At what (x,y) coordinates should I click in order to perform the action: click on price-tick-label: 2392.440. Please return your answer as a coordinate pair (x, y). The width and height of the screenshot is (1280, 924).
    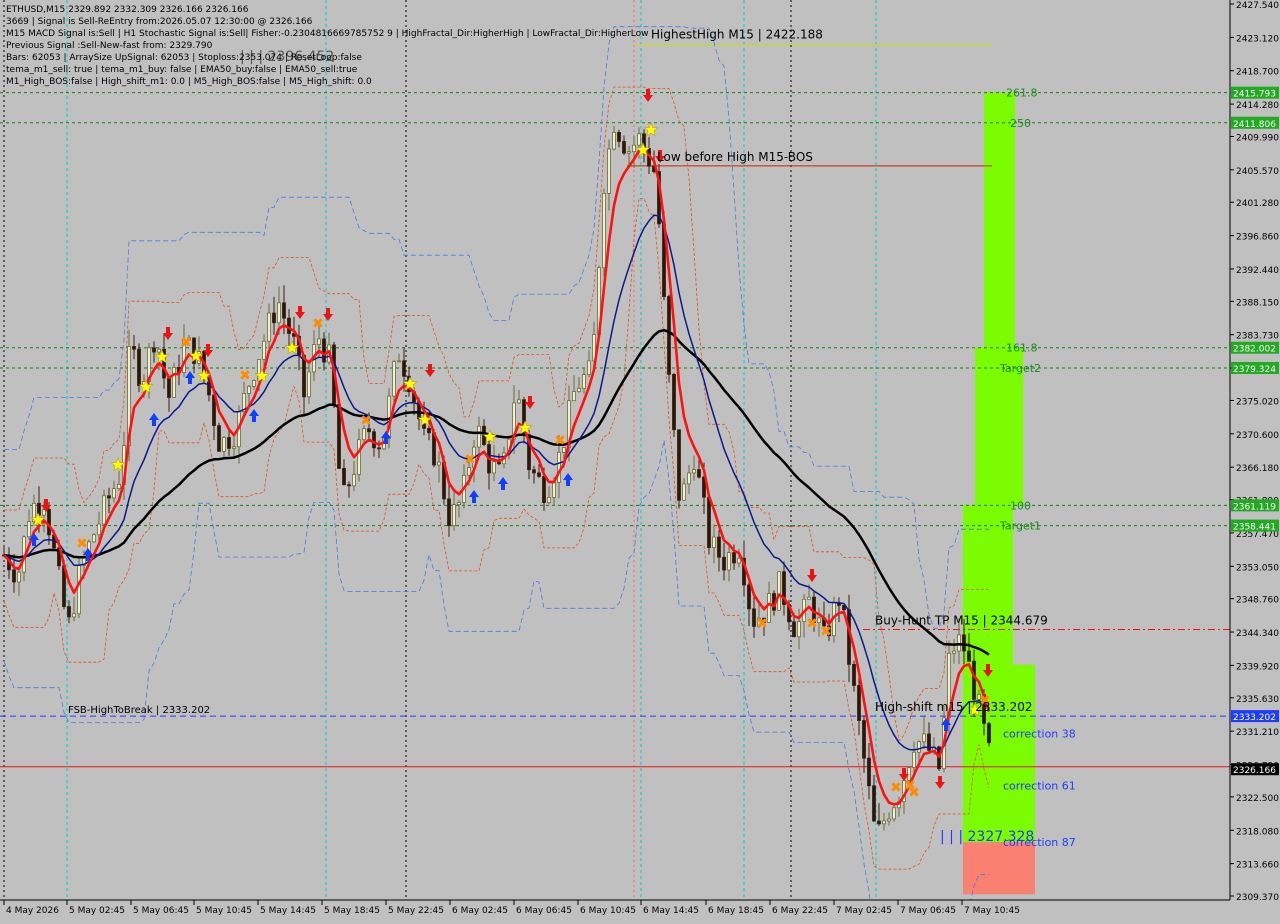
    Looking at the image, I should click on (1257, 271).